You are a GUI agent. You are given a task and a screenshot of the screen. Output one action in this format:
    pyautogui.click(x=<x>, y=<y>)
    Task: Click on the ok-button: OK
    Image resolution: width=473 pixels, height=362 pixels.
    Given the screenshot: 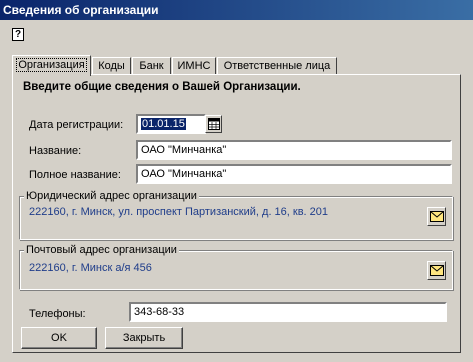 What is the action you would take?
    pyautogui.click(x=59, y=338)
    